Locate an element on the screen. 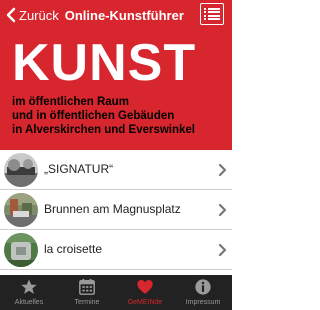 The width and height of the screenshot is (320, 310). hero-subtitle-line: in Alverskirchen und Everswinkel is located at coordinates (104, 130).